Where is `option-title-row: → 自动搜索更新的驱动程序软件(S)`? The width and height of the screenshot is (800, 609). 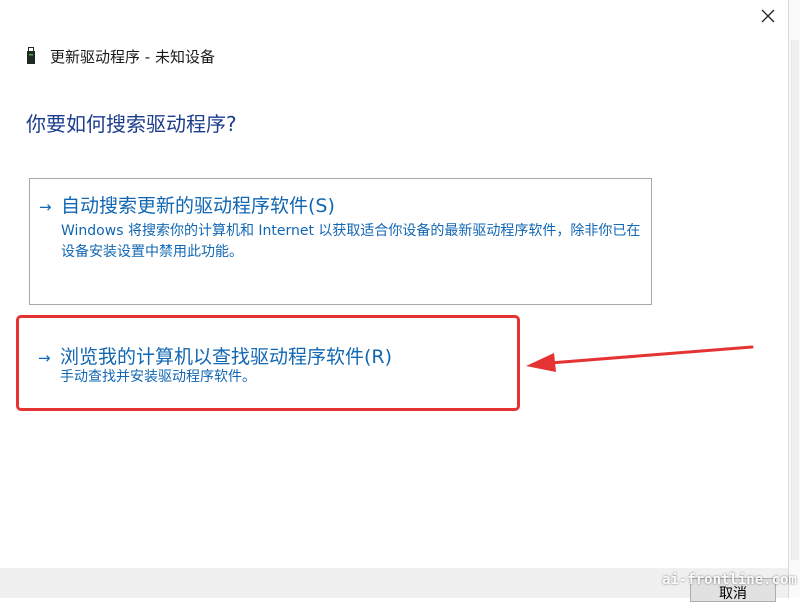
option-title-row: → 自动搜索更新的驱动程序软件(S) is located at coordinates (187, 204).